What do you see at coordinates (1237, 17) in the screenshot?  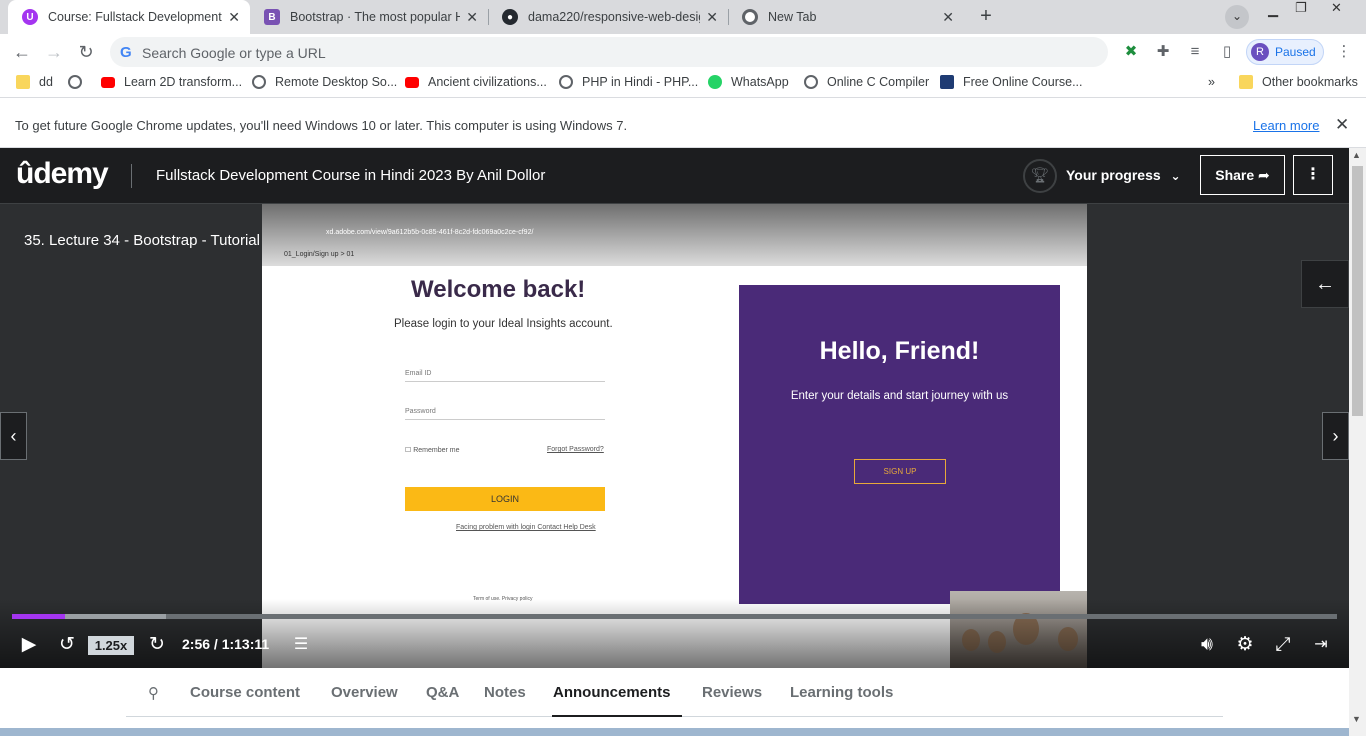 I see `tab-search-button: ⌄` at bounding box center [1237, 17].